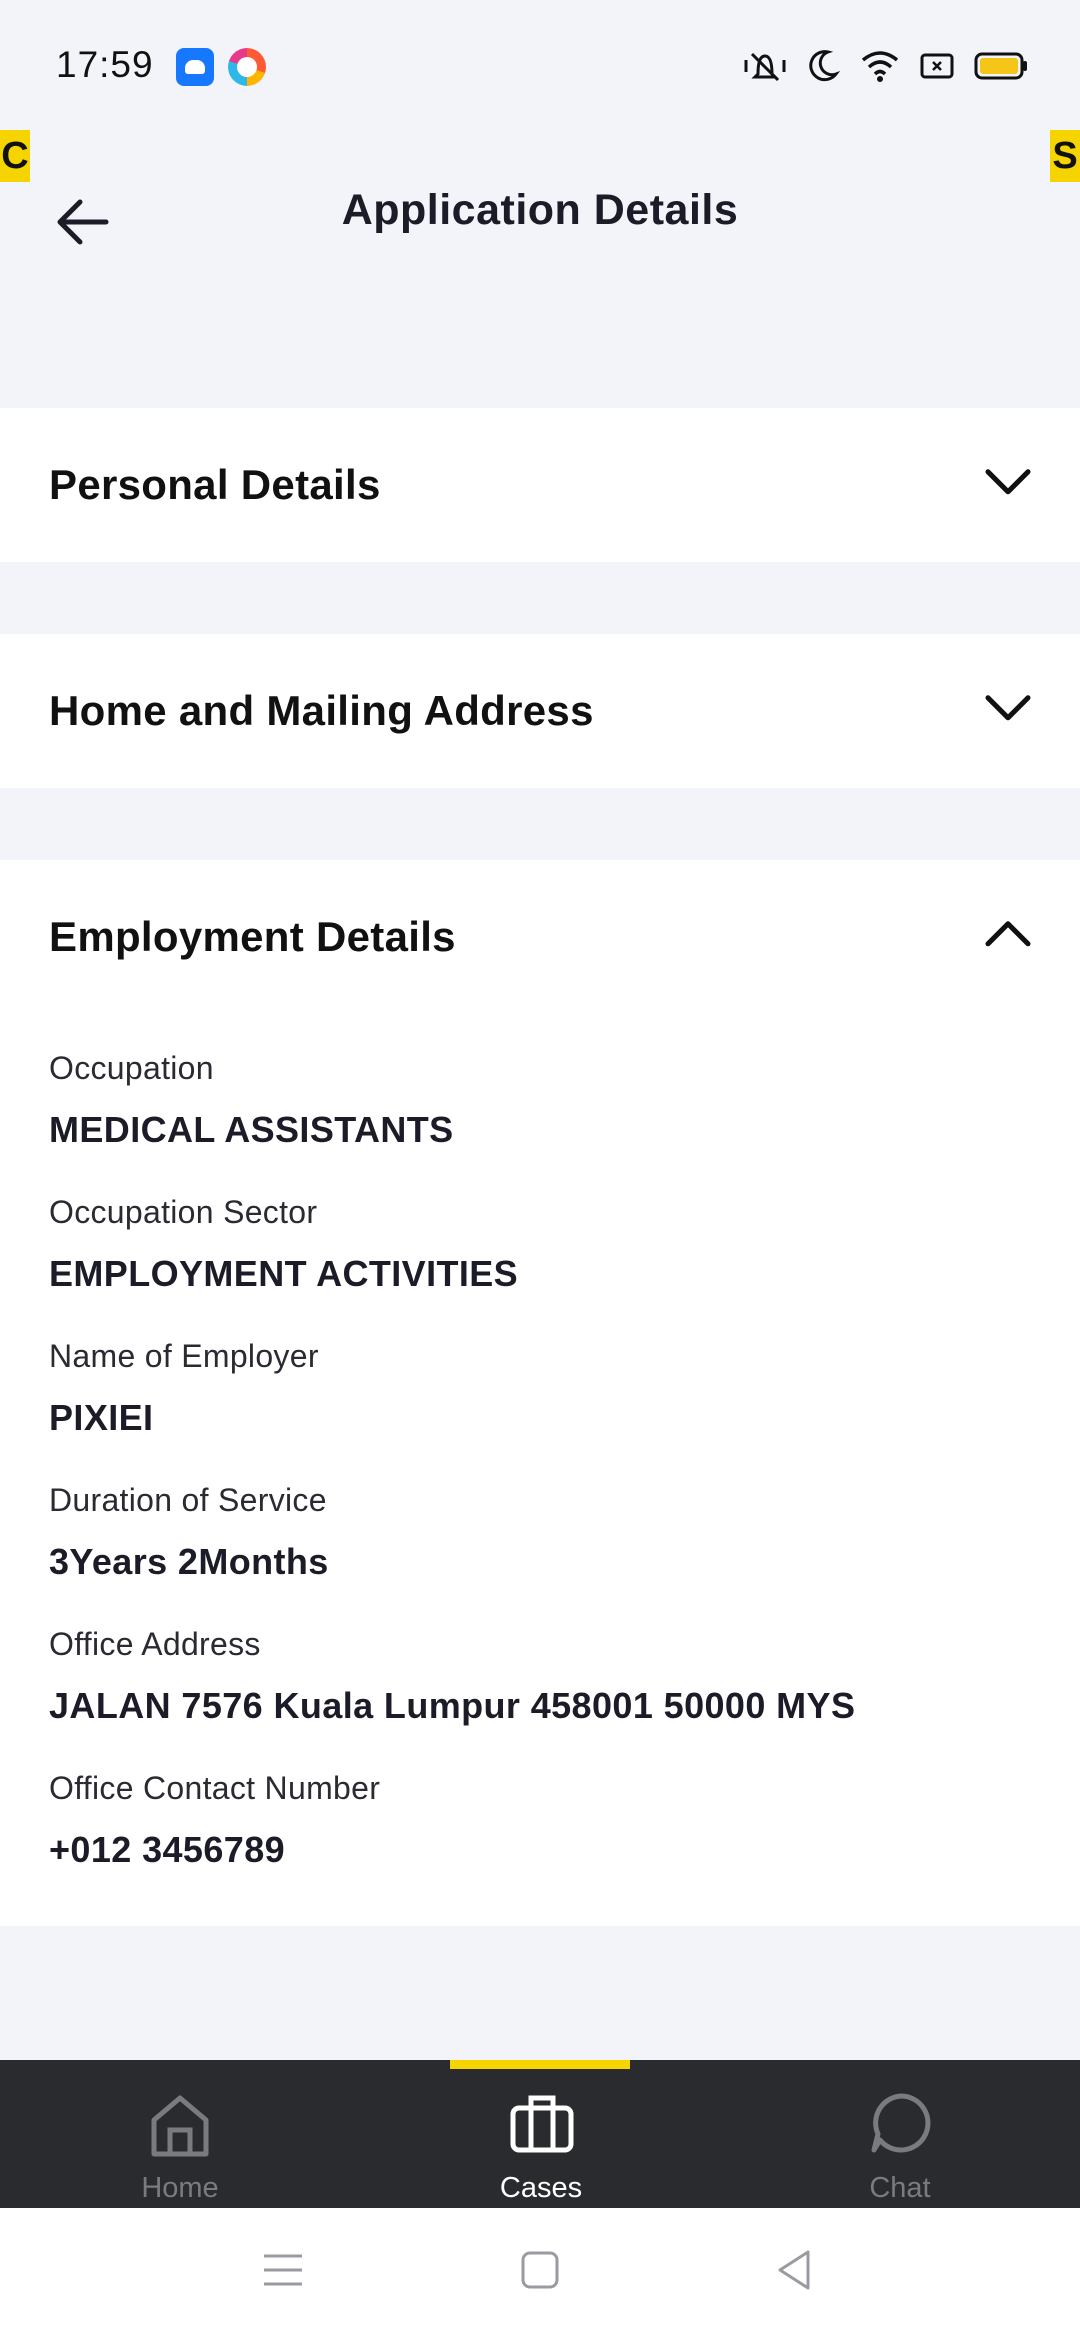  Describe the element at coordinates (321, 710) in the screenshot. I see `section-title: Home and Mailing Address` at that location.